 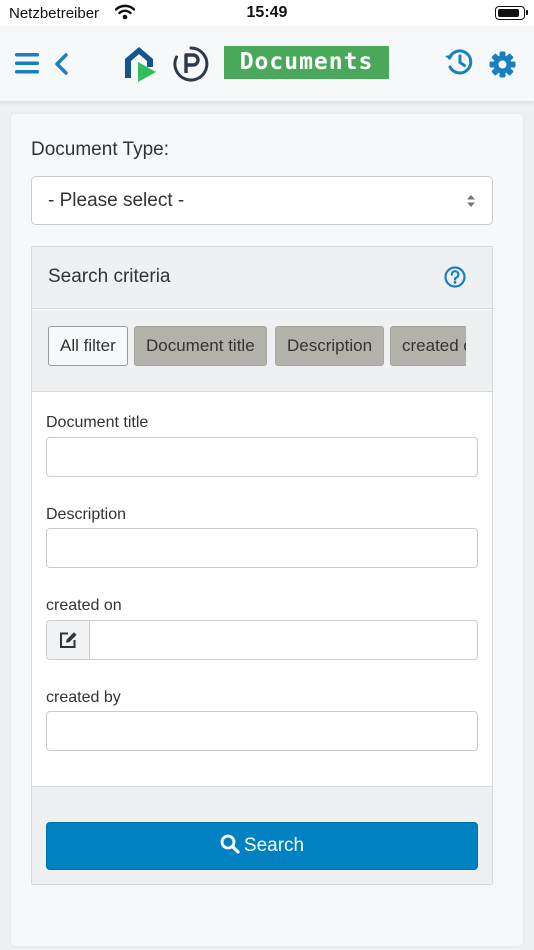 I want to click on document-type-select: - Please select -, so click(x=262, y=200).